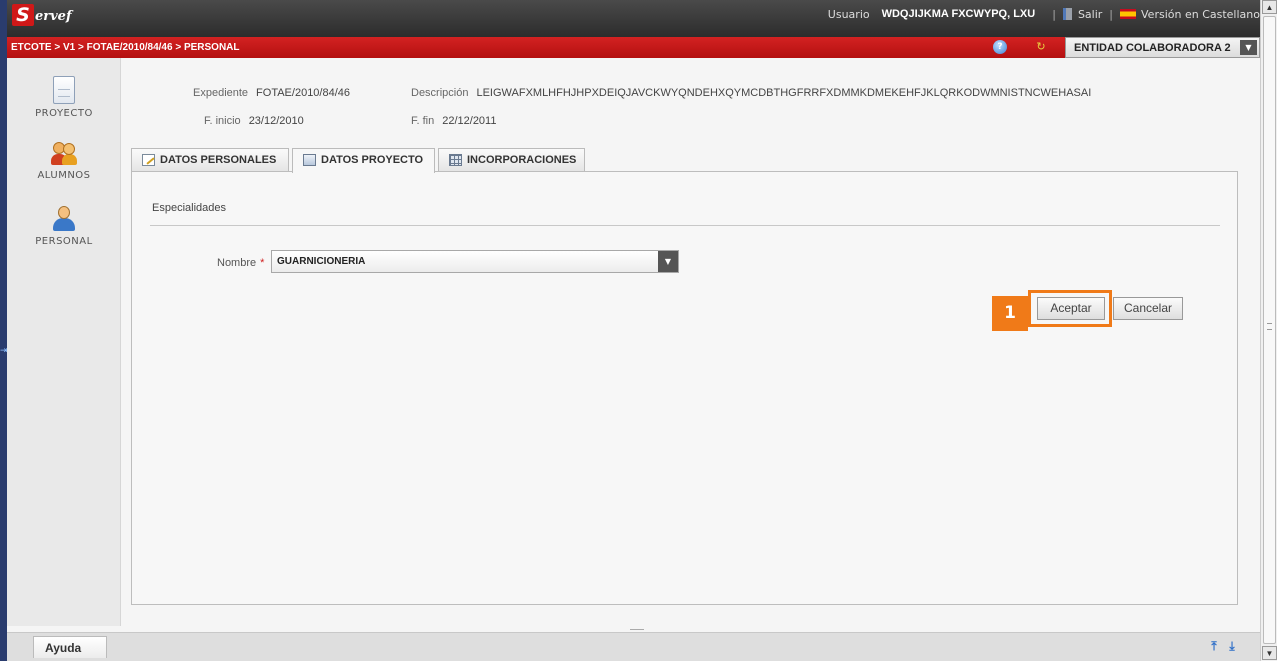 The image size is (1277, 661). What do you see at coordinates (221, 93) in the screenshot?
I see `expediente-label: Expediente` at bounding box center [221, 93].